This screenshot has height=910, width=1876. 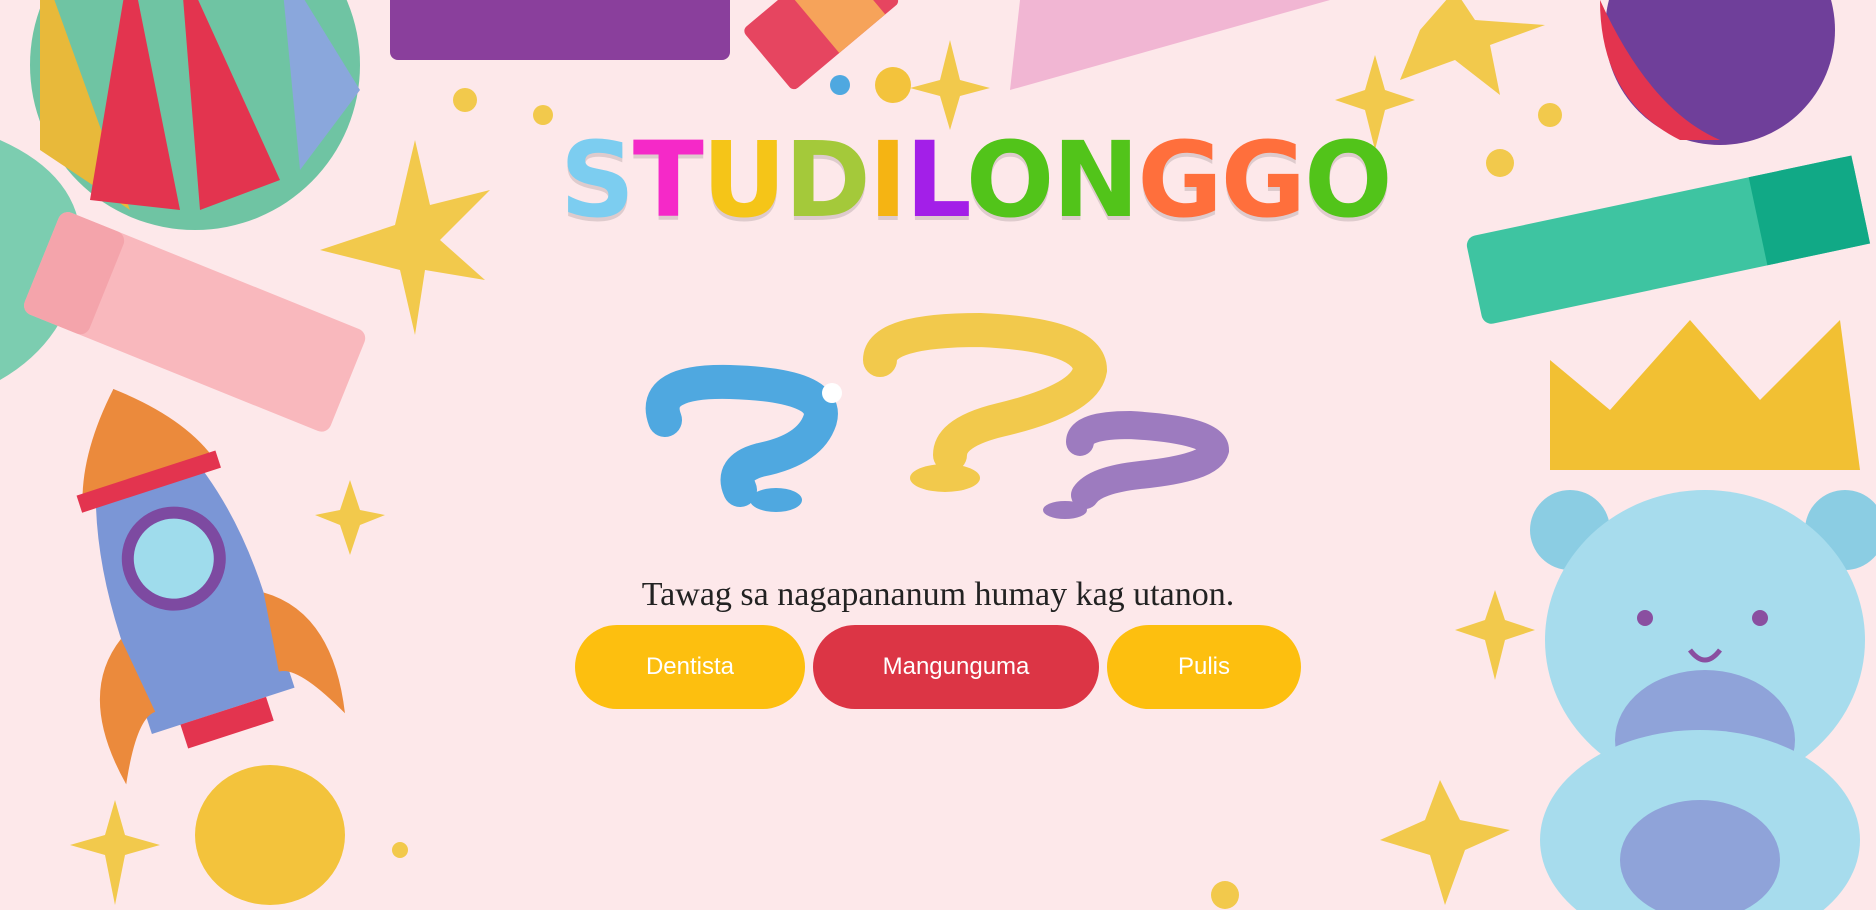 What do you see at coordinates (870, 85) in the screenshot?
I see `avatar-icon` at bounding box center [870, 85].